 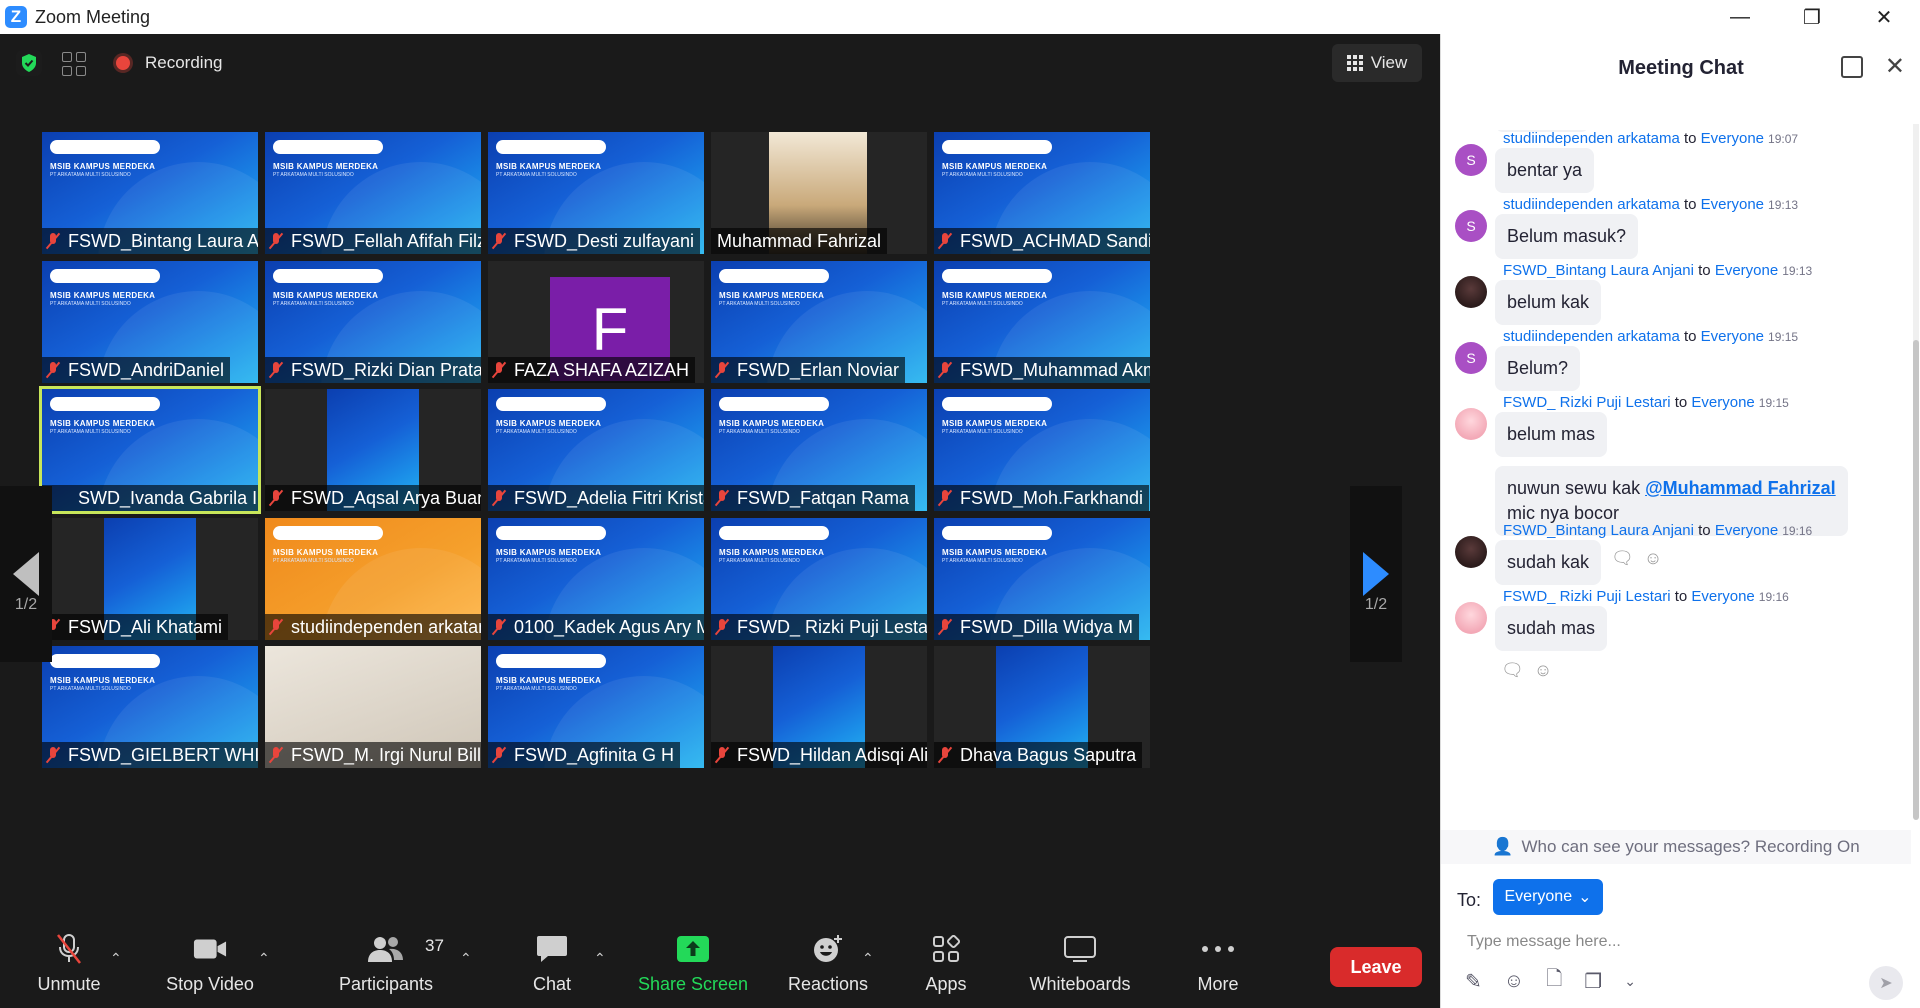 What do you see at coordinates (116, 958) in the screenshot?
I see `audio-options-caret-icon: ⌃` at bounding box center [116, 958].